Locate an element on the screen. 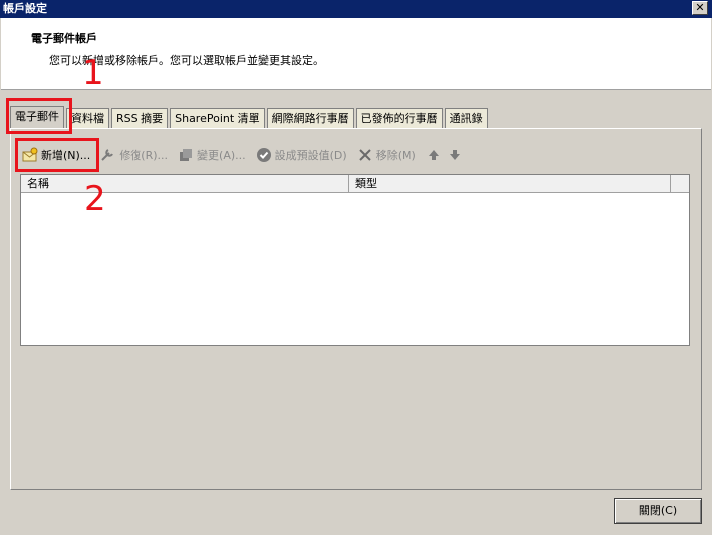 The image size is (712, 535). tab-rss-feeds: RSS 摘要 is located at coordinates (140, 118).